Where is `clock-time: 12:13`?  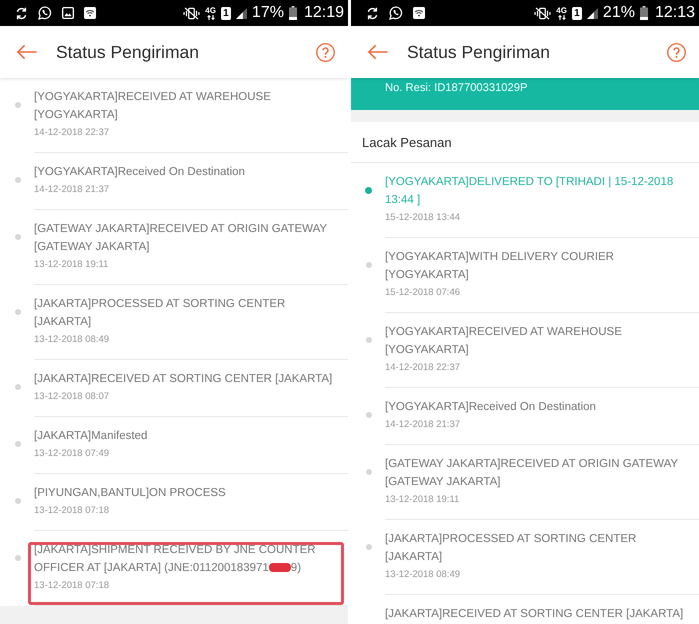 clock-time: 12:13 is located at coordinates (674, 13).